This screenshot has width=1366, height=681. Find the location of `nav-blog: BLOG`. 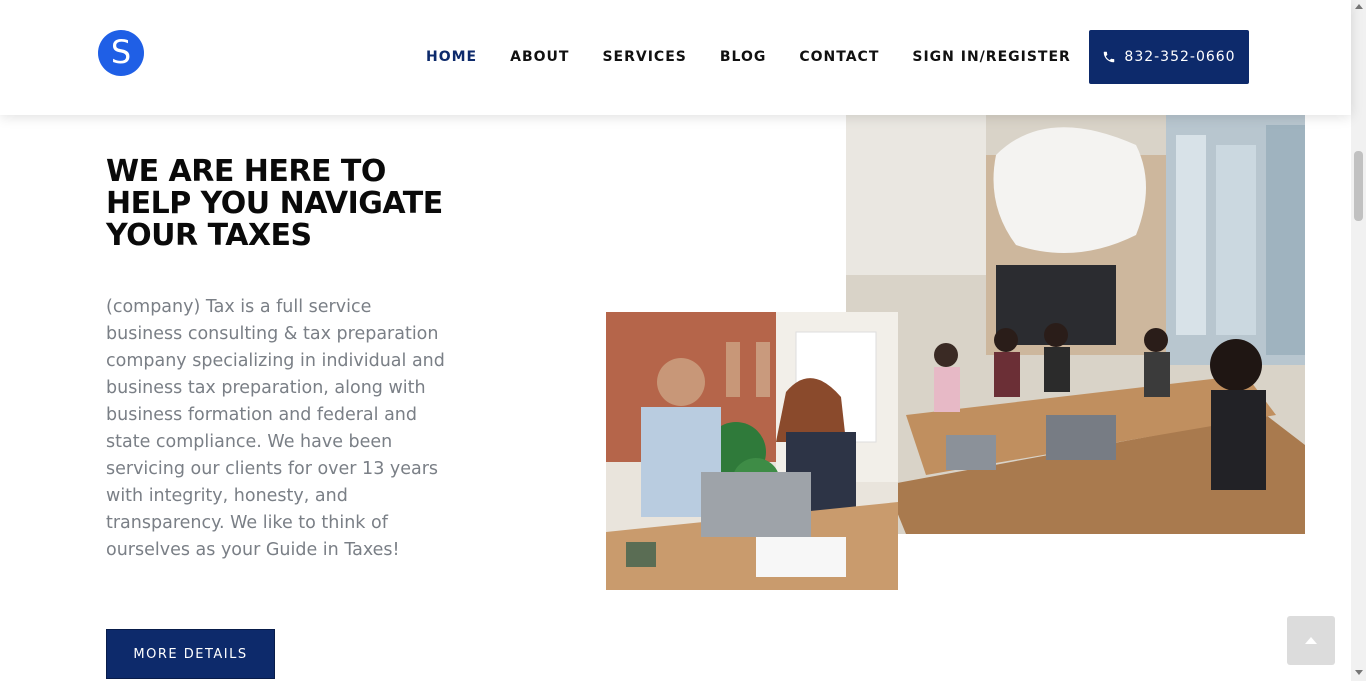

nav-blog: BLOG is located at coordinates (743, 57).